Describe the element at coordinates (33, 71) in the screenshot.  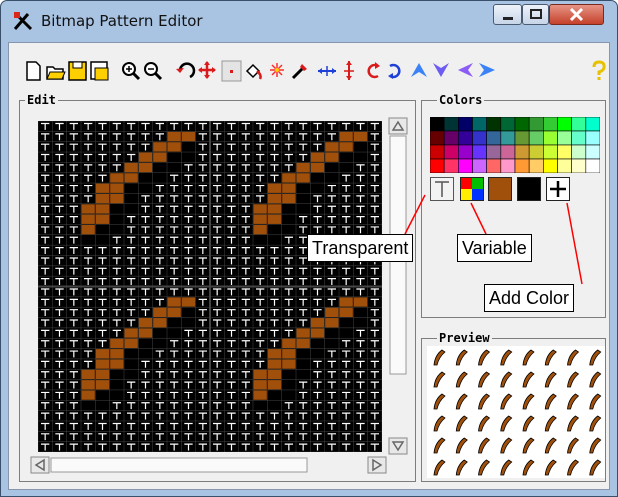
I see `new-icon` at that location.